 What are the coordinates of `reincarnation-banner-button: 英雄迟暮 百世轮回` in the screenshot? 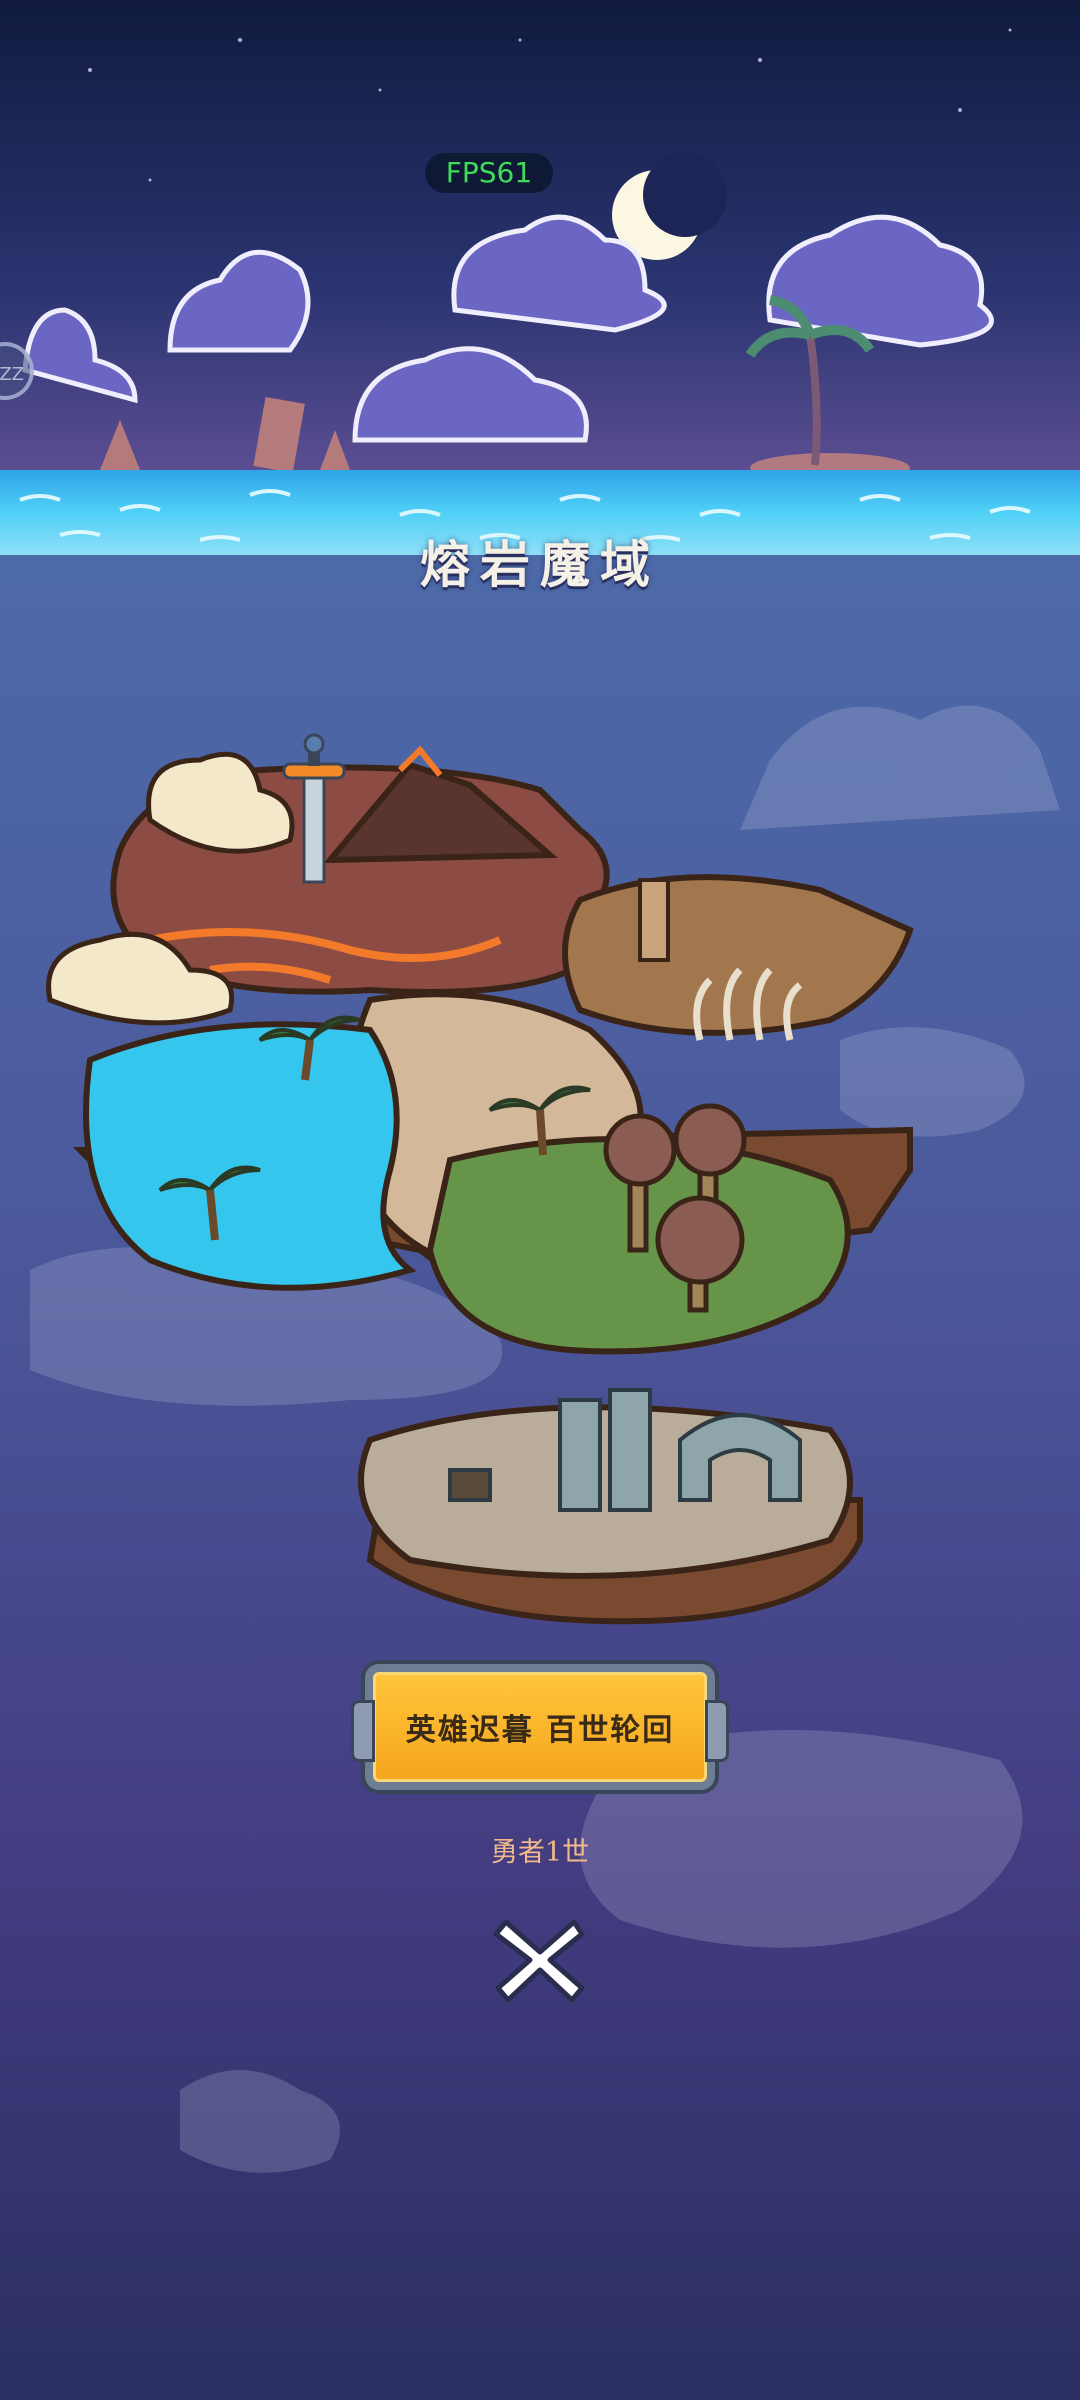 It's located at (540, 1727).